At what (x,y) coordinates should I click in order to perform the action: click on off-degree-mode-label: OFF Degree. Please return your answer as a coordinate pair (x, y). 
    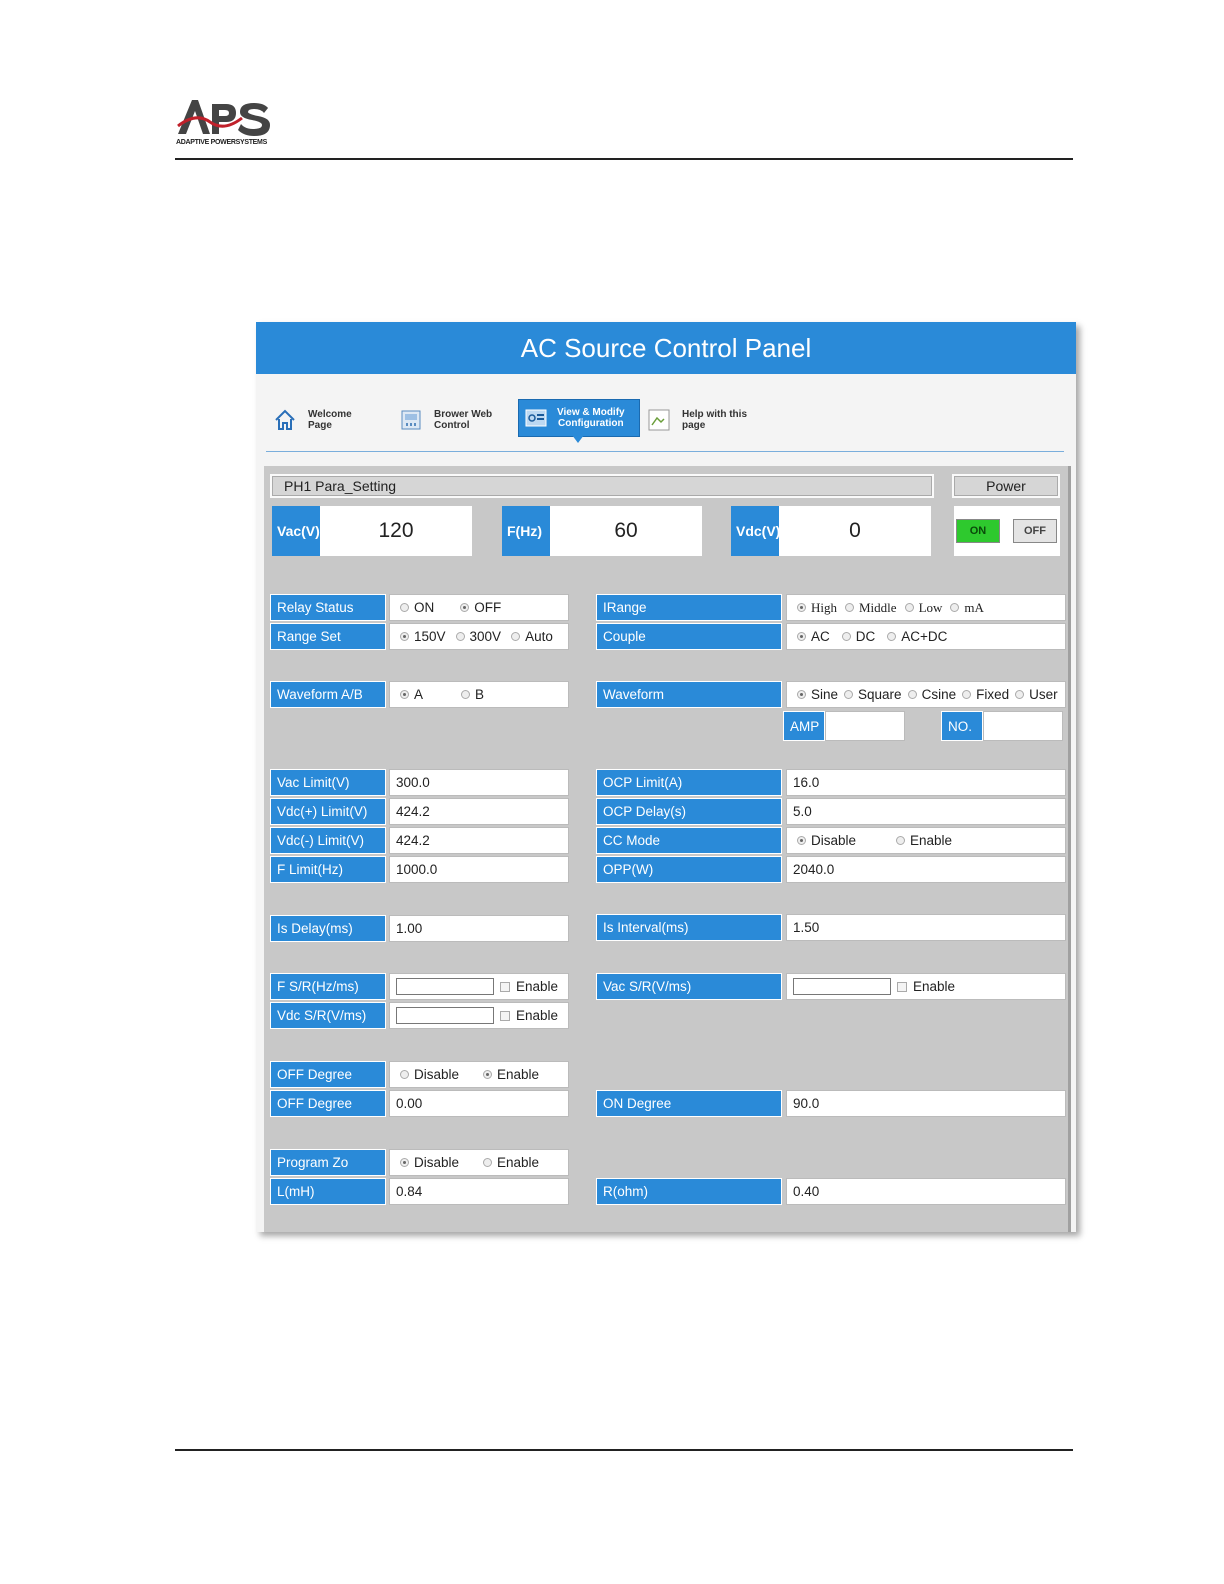
    Looking at the image, I should click on (328, 1074).